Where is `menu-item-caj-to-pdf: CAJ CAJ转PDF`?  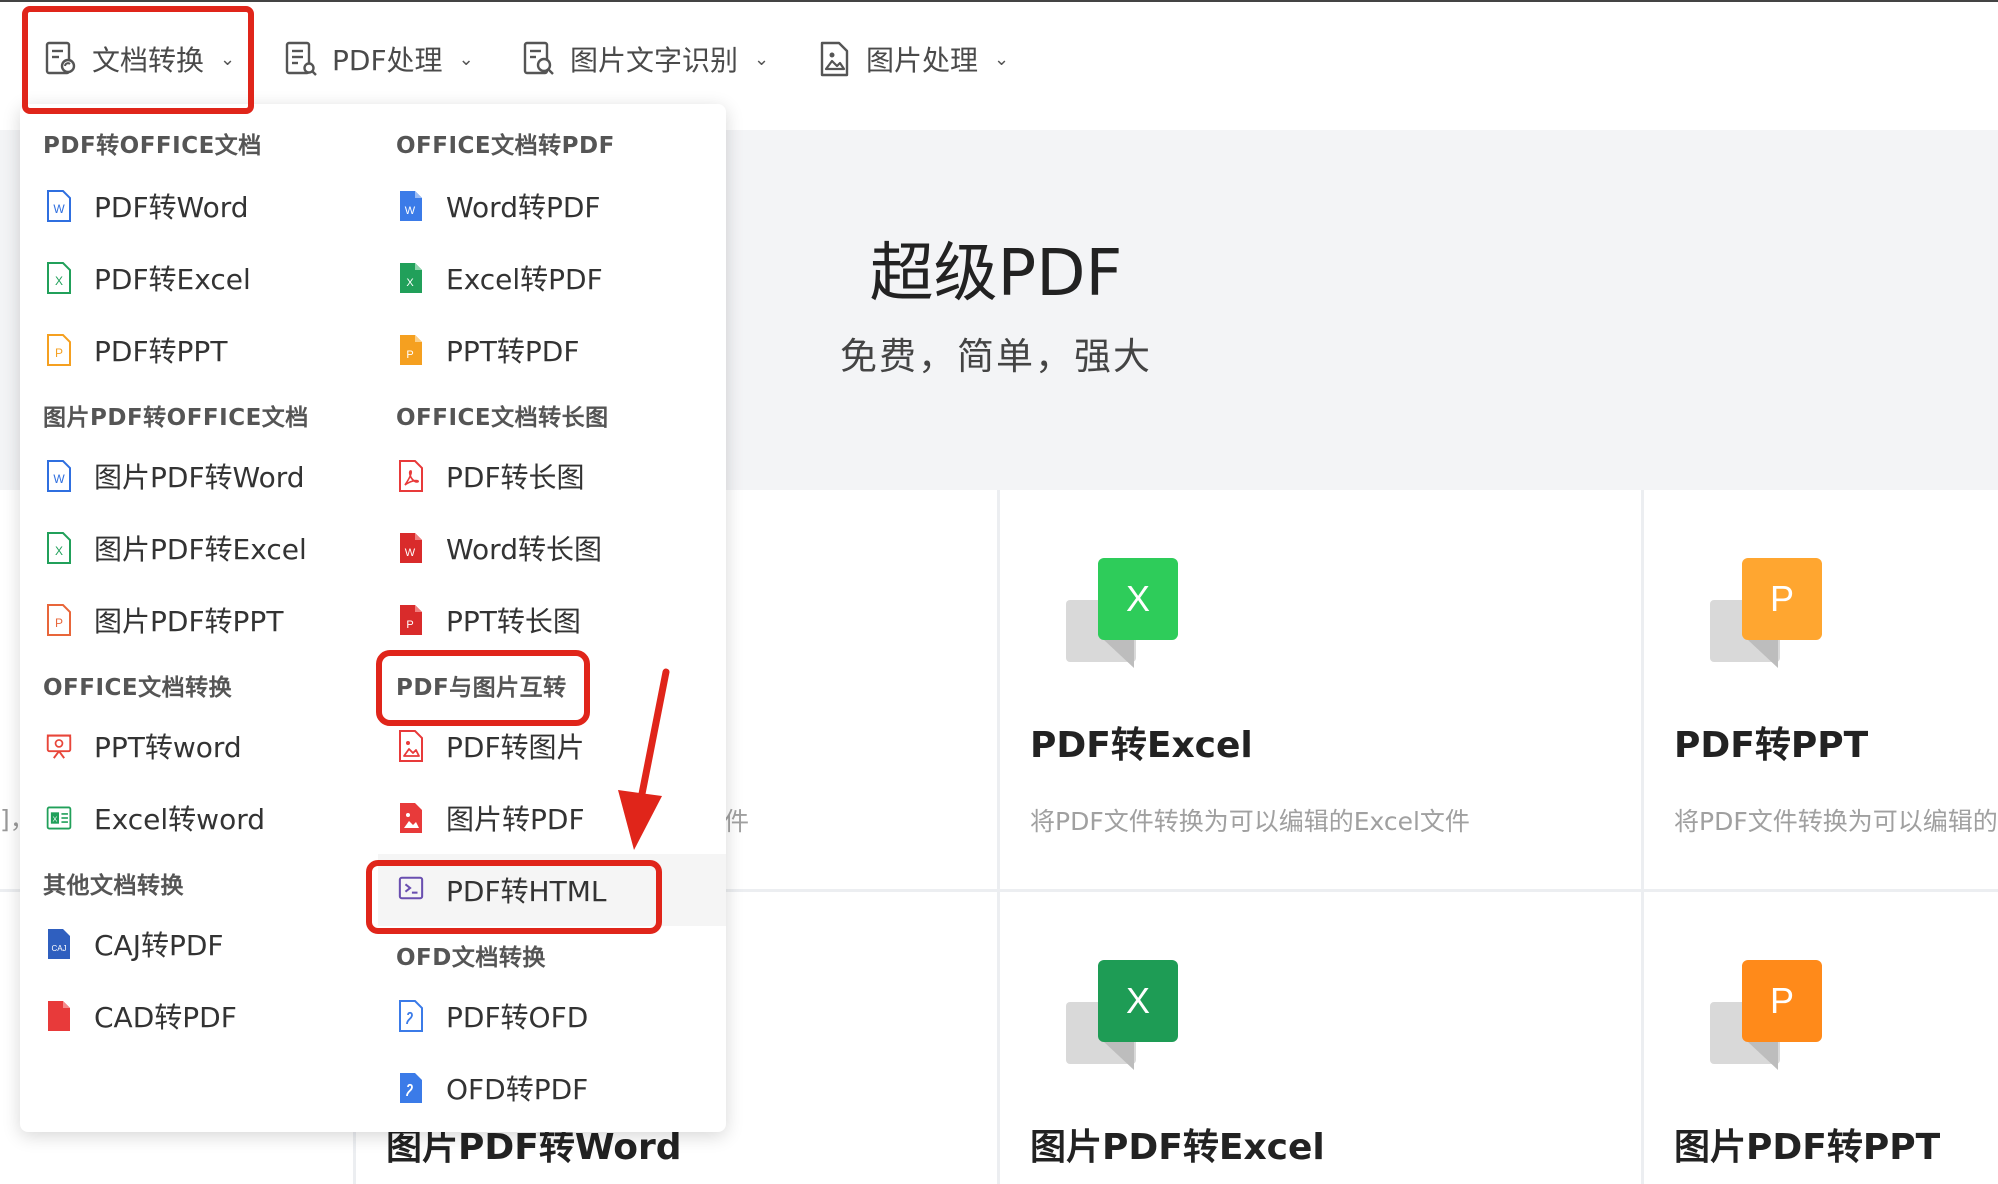 menu-item-caj-to-pdf: CAJ CAJ转PDF is located at coordinates (135, 944).